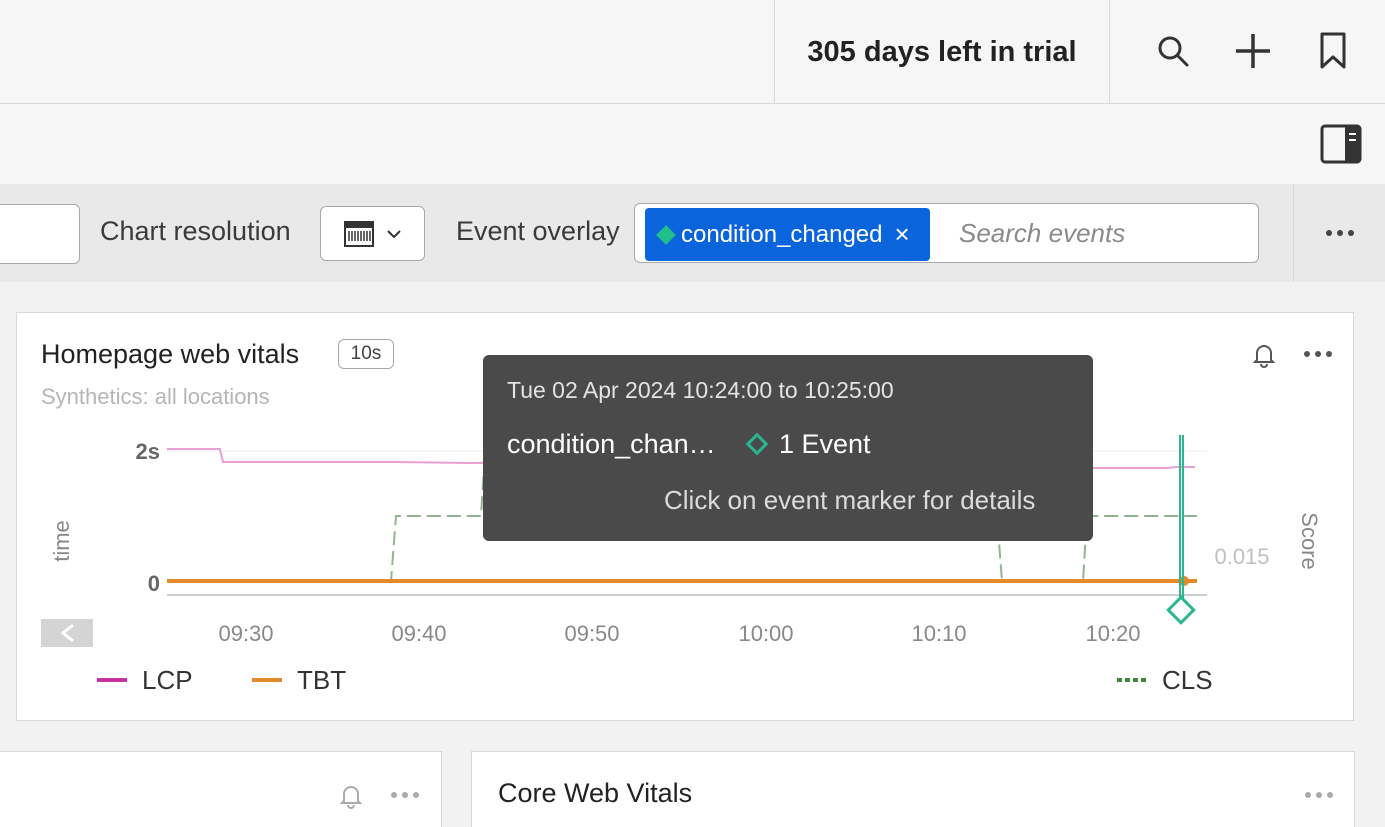 This screenshot has height=827, width=1385. I want to click on y-tick-2s: 2s, so click(148, 451).